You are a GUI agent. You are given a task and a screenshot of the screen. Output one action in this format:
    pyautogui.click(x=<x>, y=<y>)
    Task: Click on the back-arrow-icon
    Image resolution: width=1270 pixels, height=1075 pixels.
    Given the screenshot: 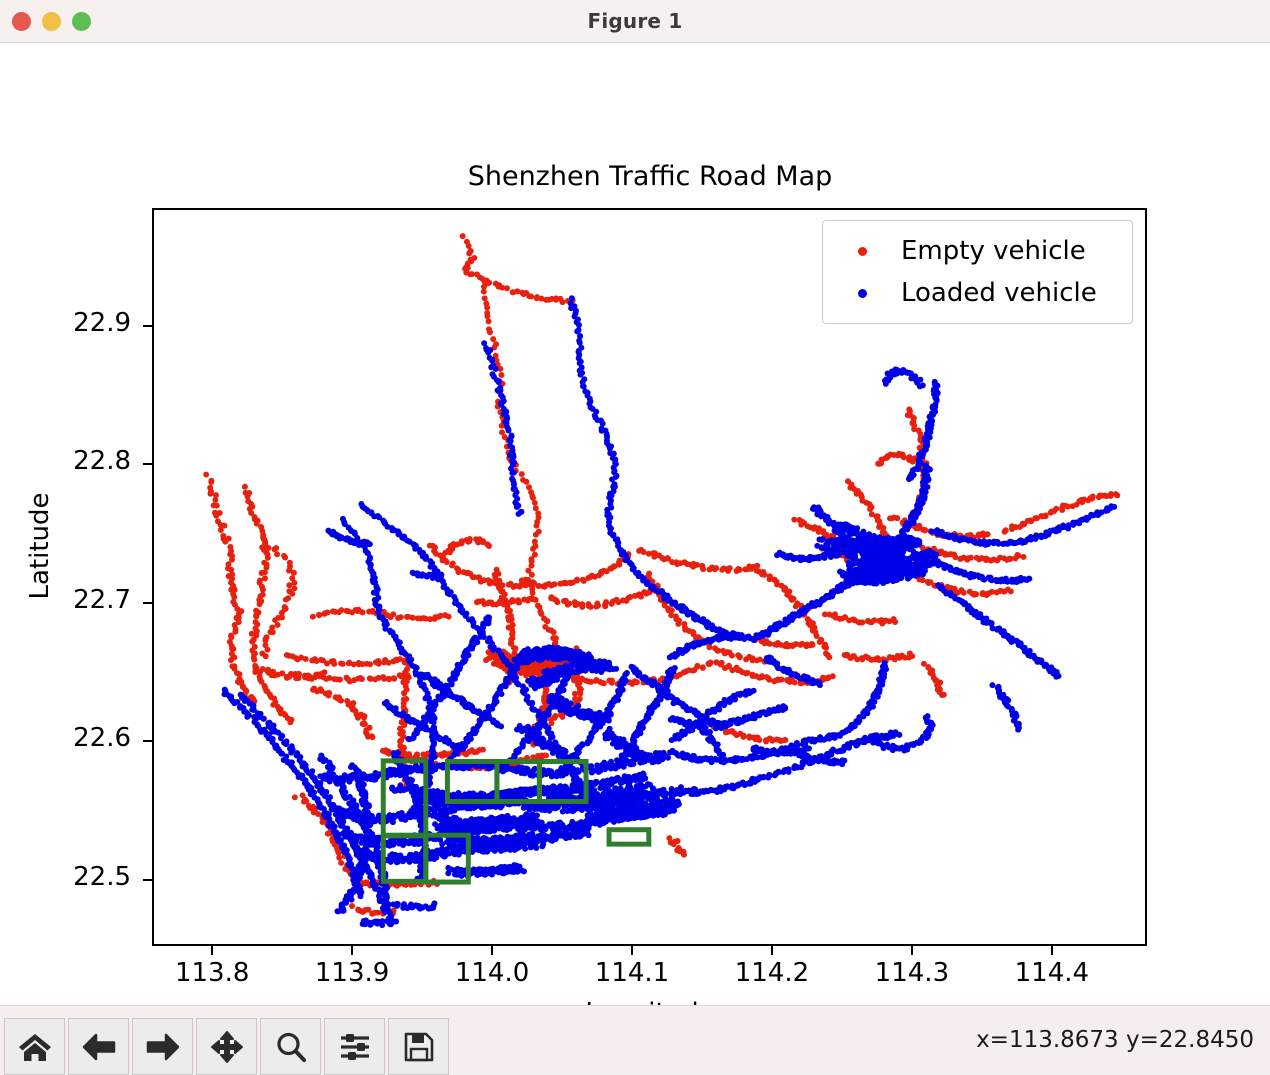 What is the action you would take?
    pyautogui.click(x=99, y=1047)
    